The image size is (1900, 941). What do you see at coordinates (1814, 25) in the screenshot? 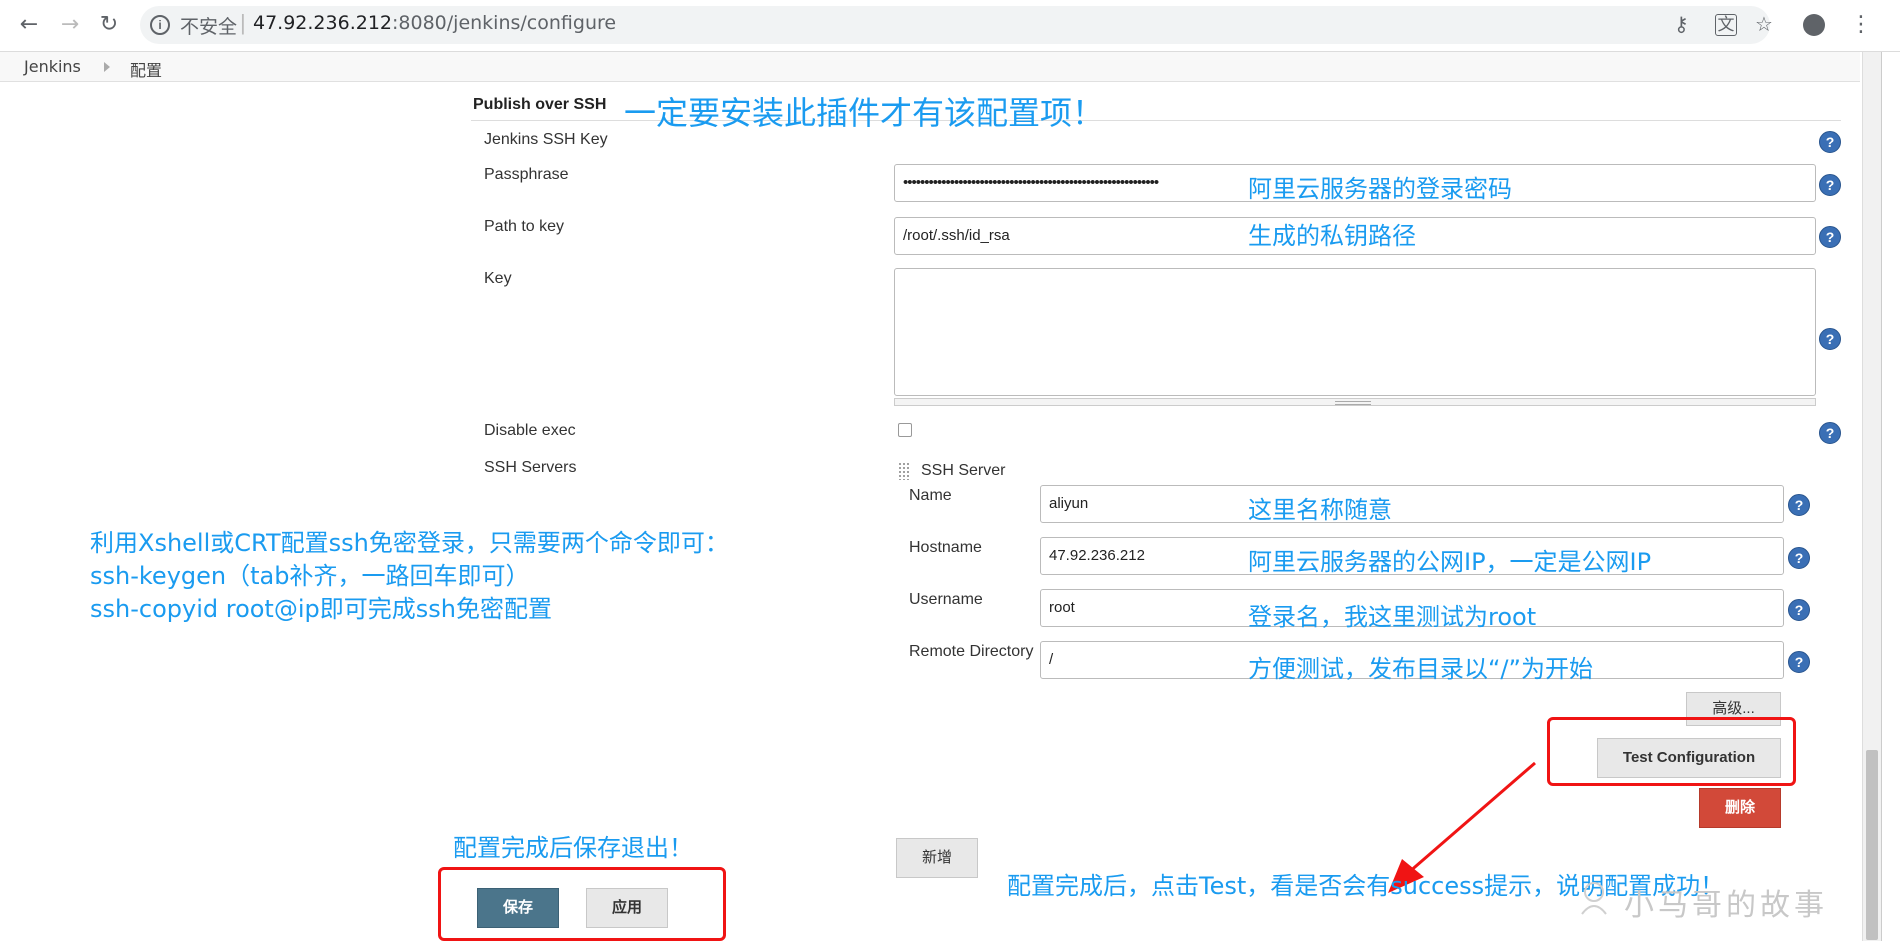
I see `profile-avatar-icon` at bounding box center [1814, 25].